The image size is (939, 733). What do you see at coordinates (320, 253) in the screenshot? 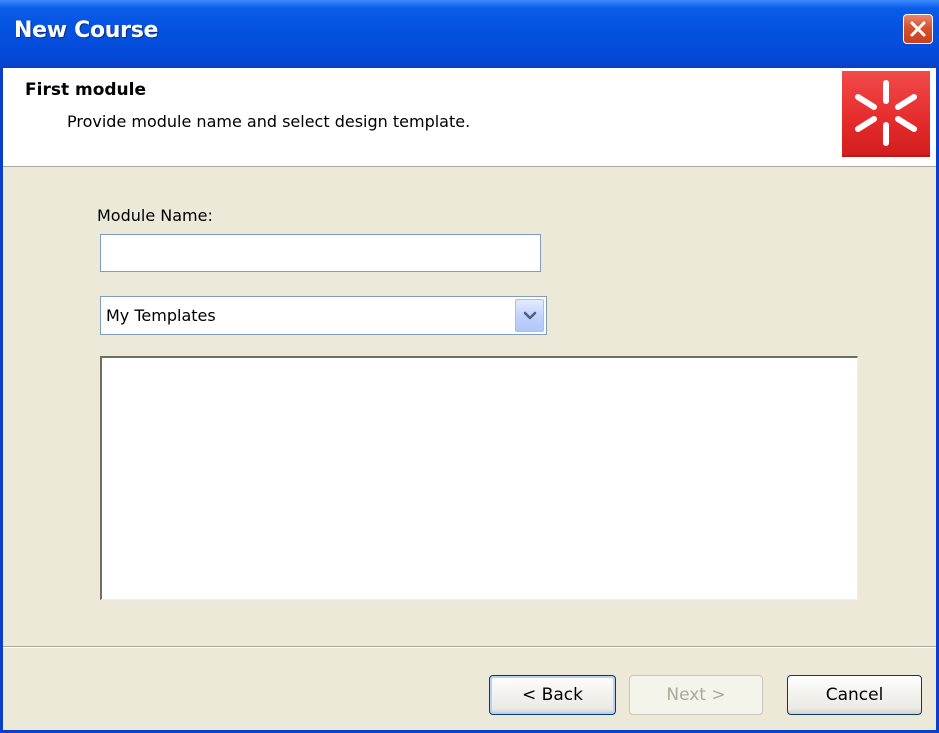
I see `module-name-input` at bounding box center [320, 253].